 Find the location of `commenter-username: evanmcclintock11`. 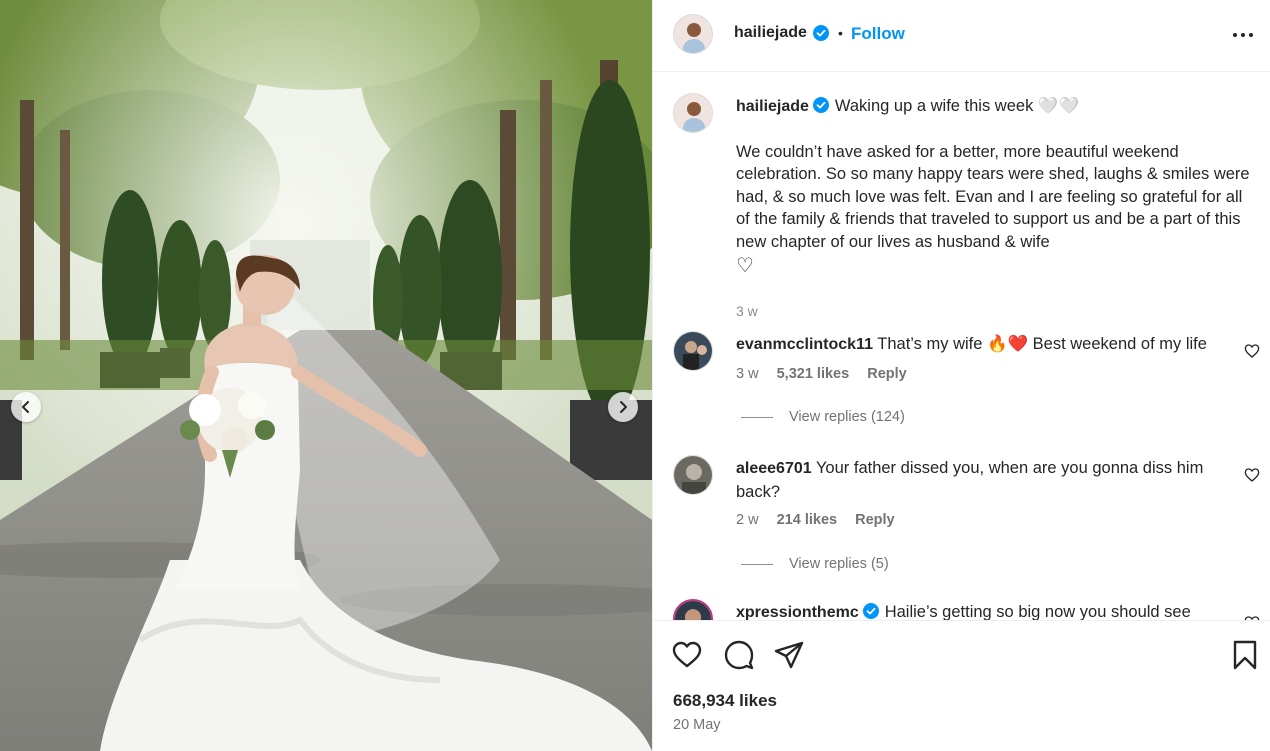

commenter-username: evanmcclintock11 is located at coordinates (804, 344).